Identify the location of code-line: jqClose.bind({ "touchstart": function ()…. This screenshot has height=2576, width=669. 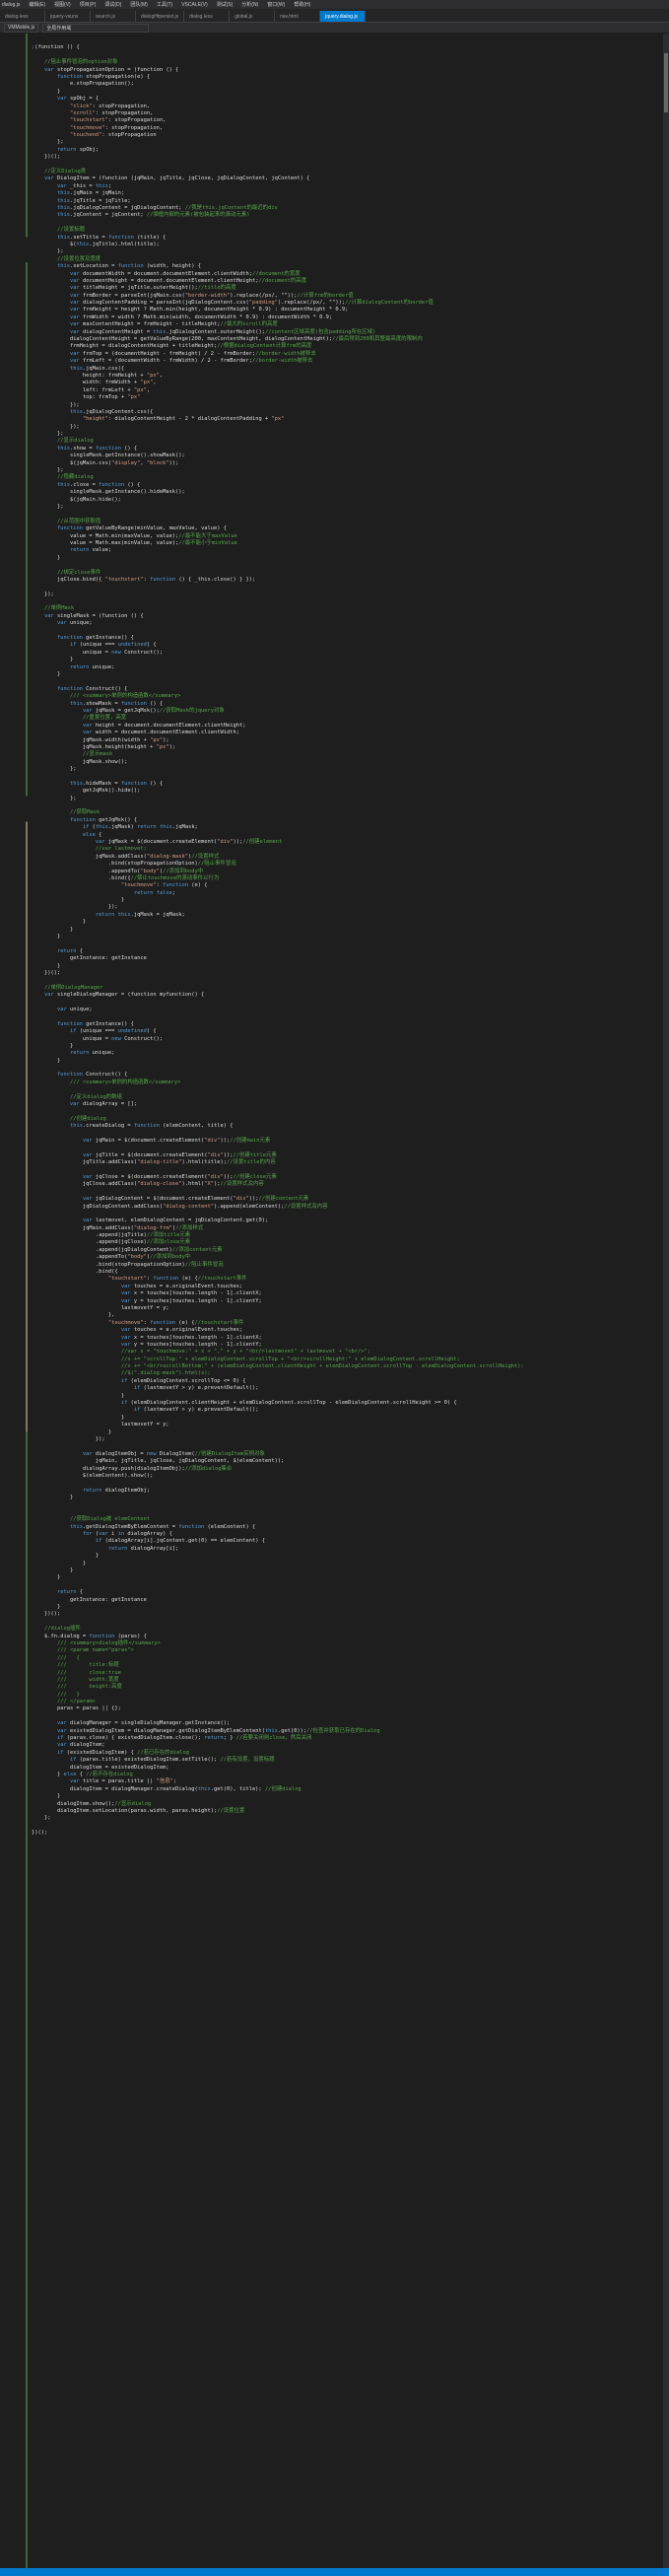
(347, 581).